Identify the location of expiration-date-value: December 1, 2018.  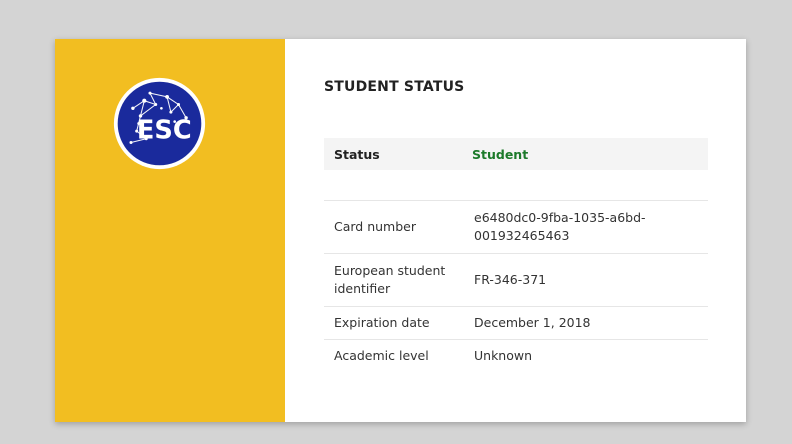
(590, 323).